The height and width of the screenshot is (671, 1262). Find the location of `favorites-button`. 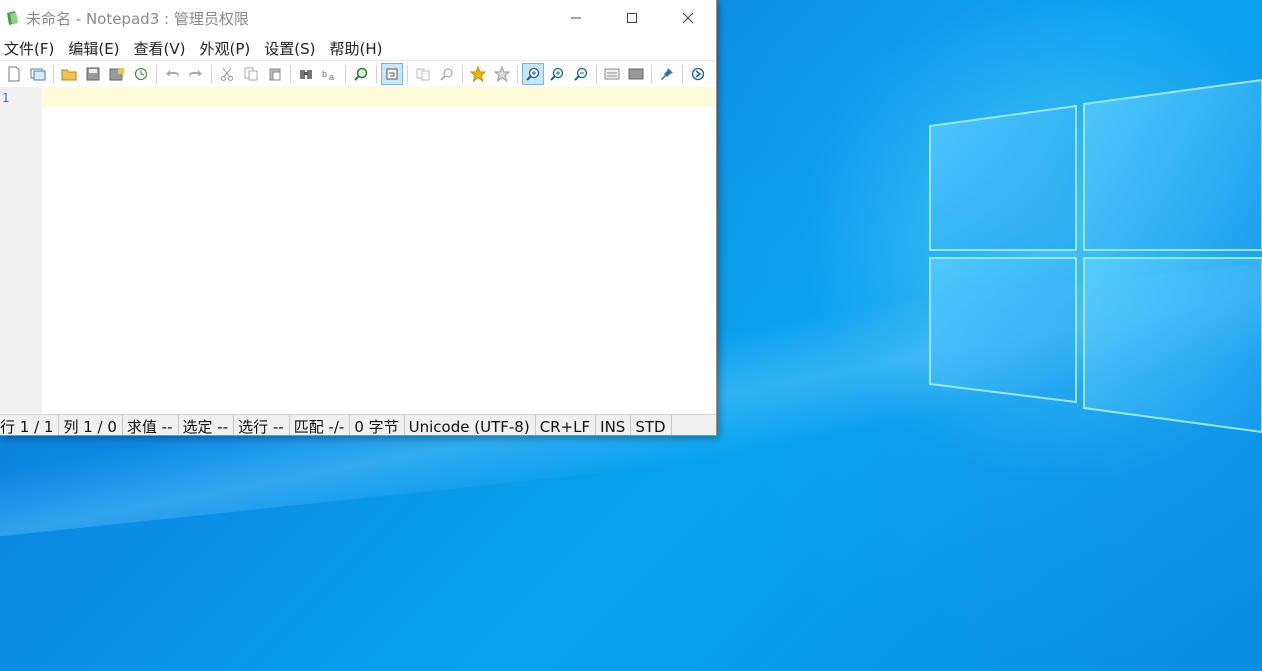

favorites-button is located at coordinates (478, 74).